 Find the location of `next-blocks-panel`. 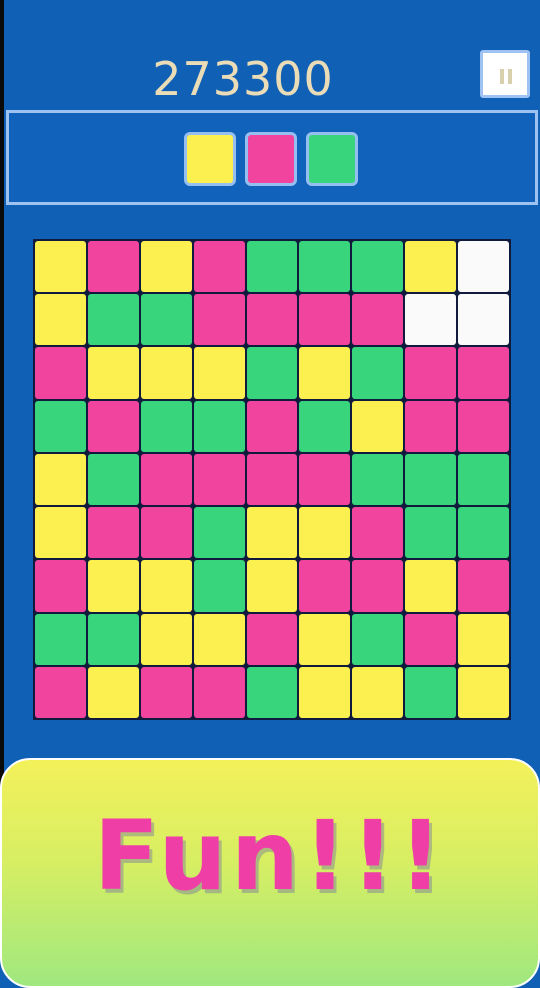

next-blocks-panel is located at coordinates (272, 157).